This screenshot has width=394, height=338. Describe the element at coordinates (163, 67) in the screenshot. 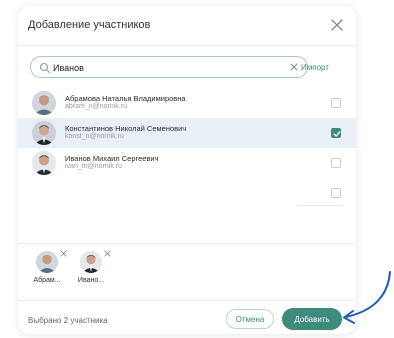

I see `search-input` at that location.